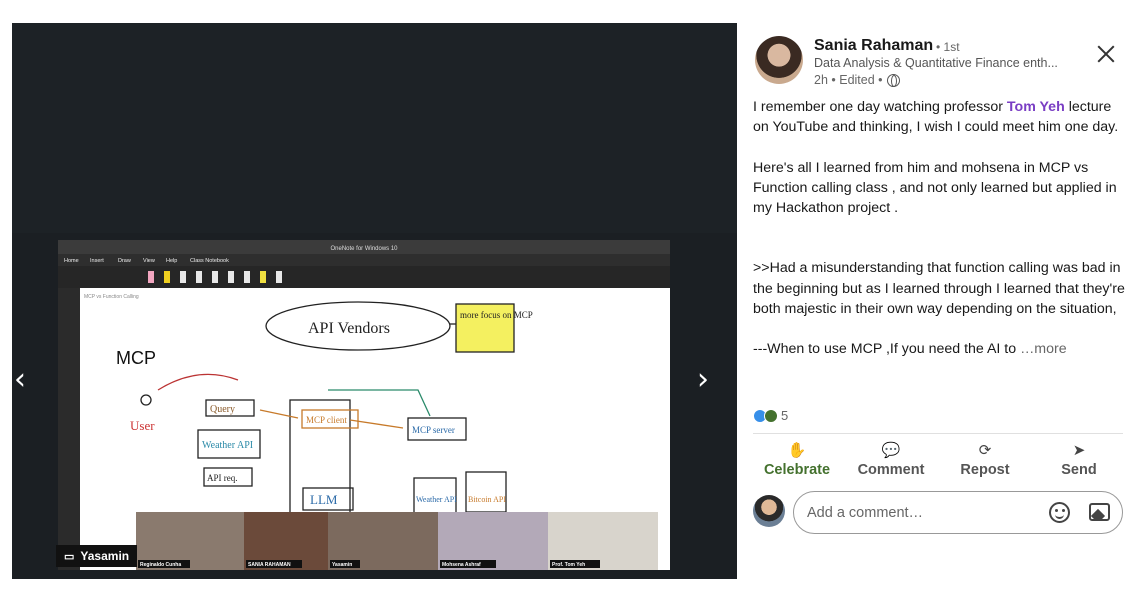 The height and width of the screenshot is (598, 1136). I want to click on participant-1-name: Reginaldo Cunha, so click(160, 565).